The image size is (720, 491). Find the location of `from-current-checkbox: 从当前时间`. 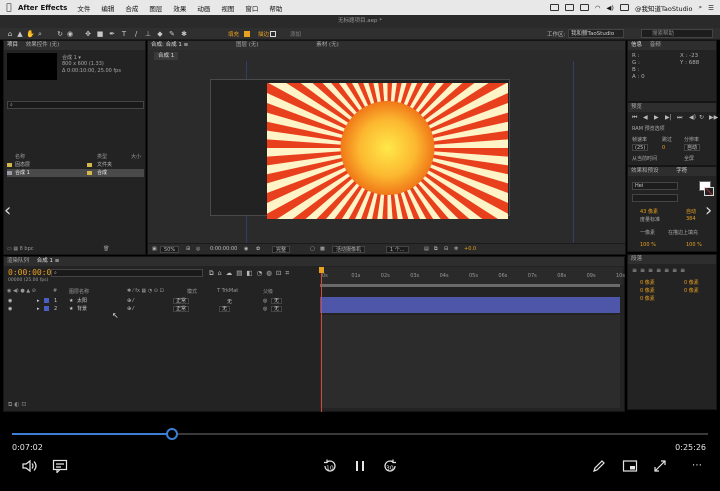

from-current-checkbox: 从当前时间 is located at coordinates (644, 158).